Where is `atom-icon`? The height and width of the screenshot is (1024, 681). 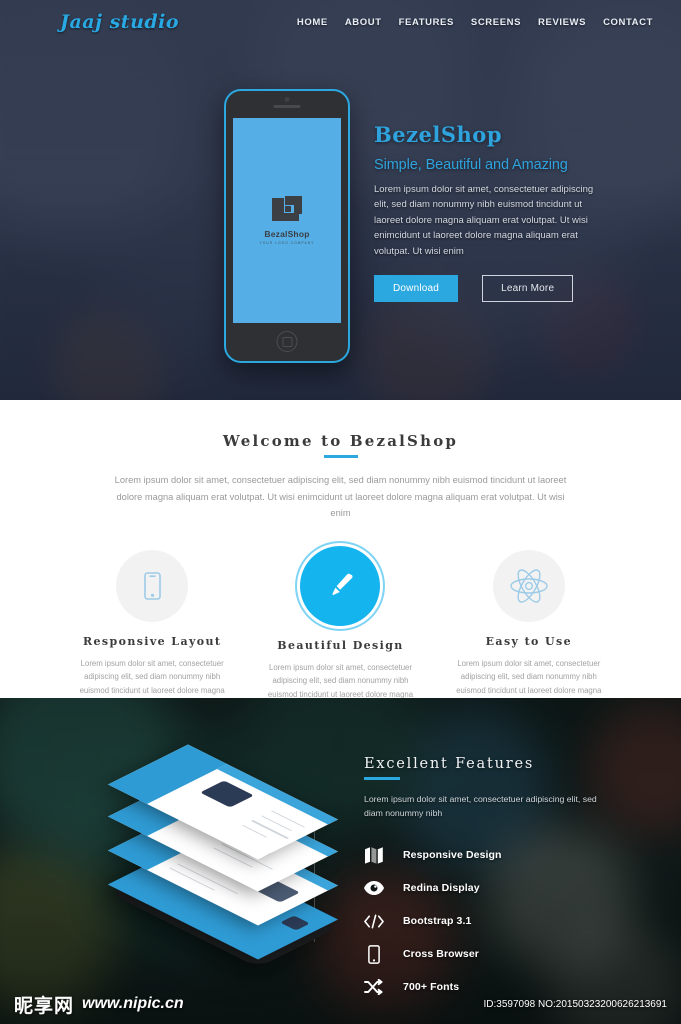 atom-icon is located at coordinates (528, 585).